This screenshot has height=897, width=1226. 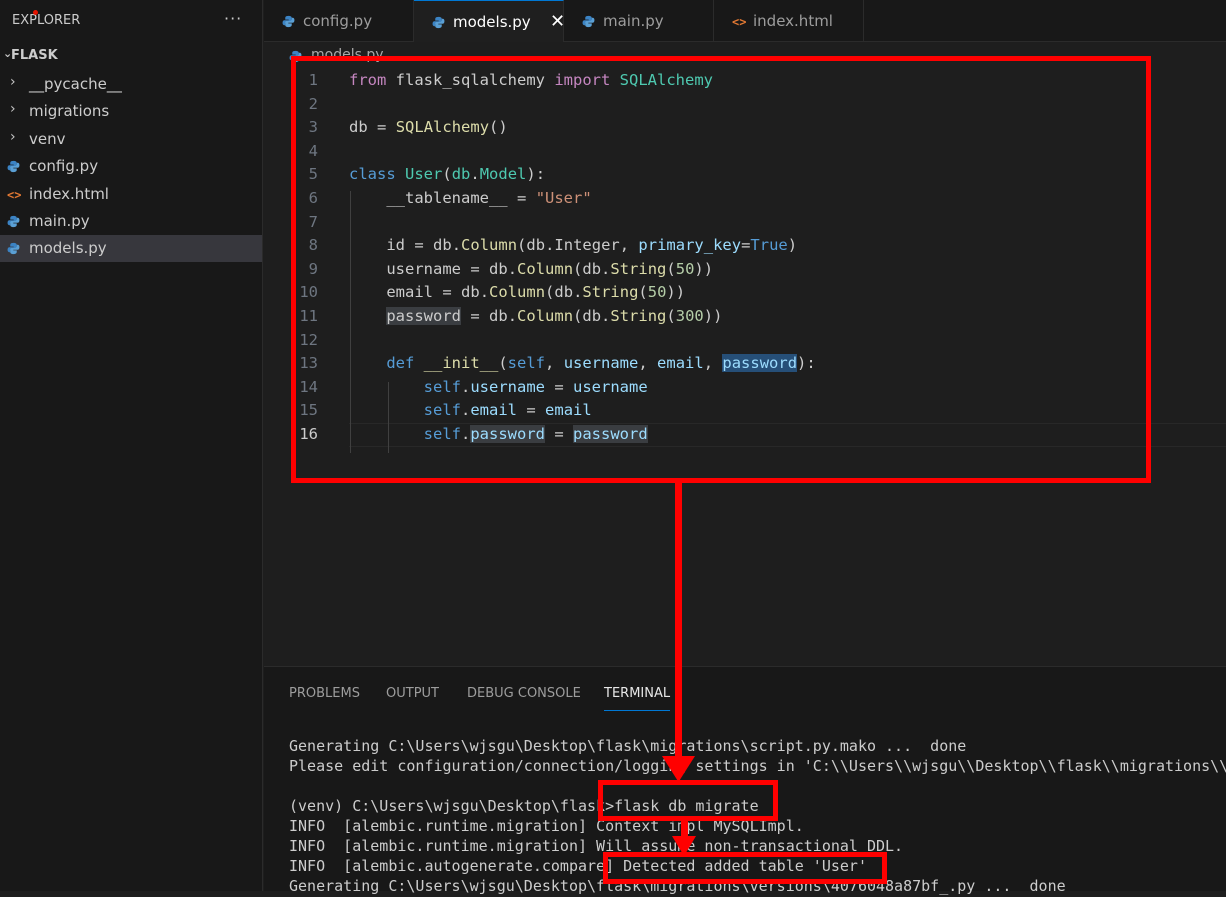 I want to click on tab-label: models.py, so click(x=492, y=22).